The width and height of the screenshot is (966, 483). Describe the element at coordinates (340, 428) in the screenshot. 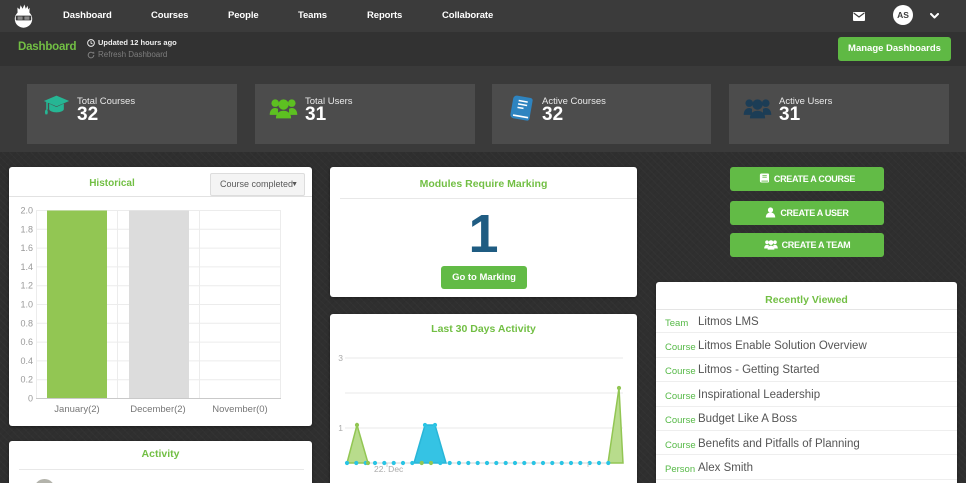

I see `svg-text: 1` at that location.